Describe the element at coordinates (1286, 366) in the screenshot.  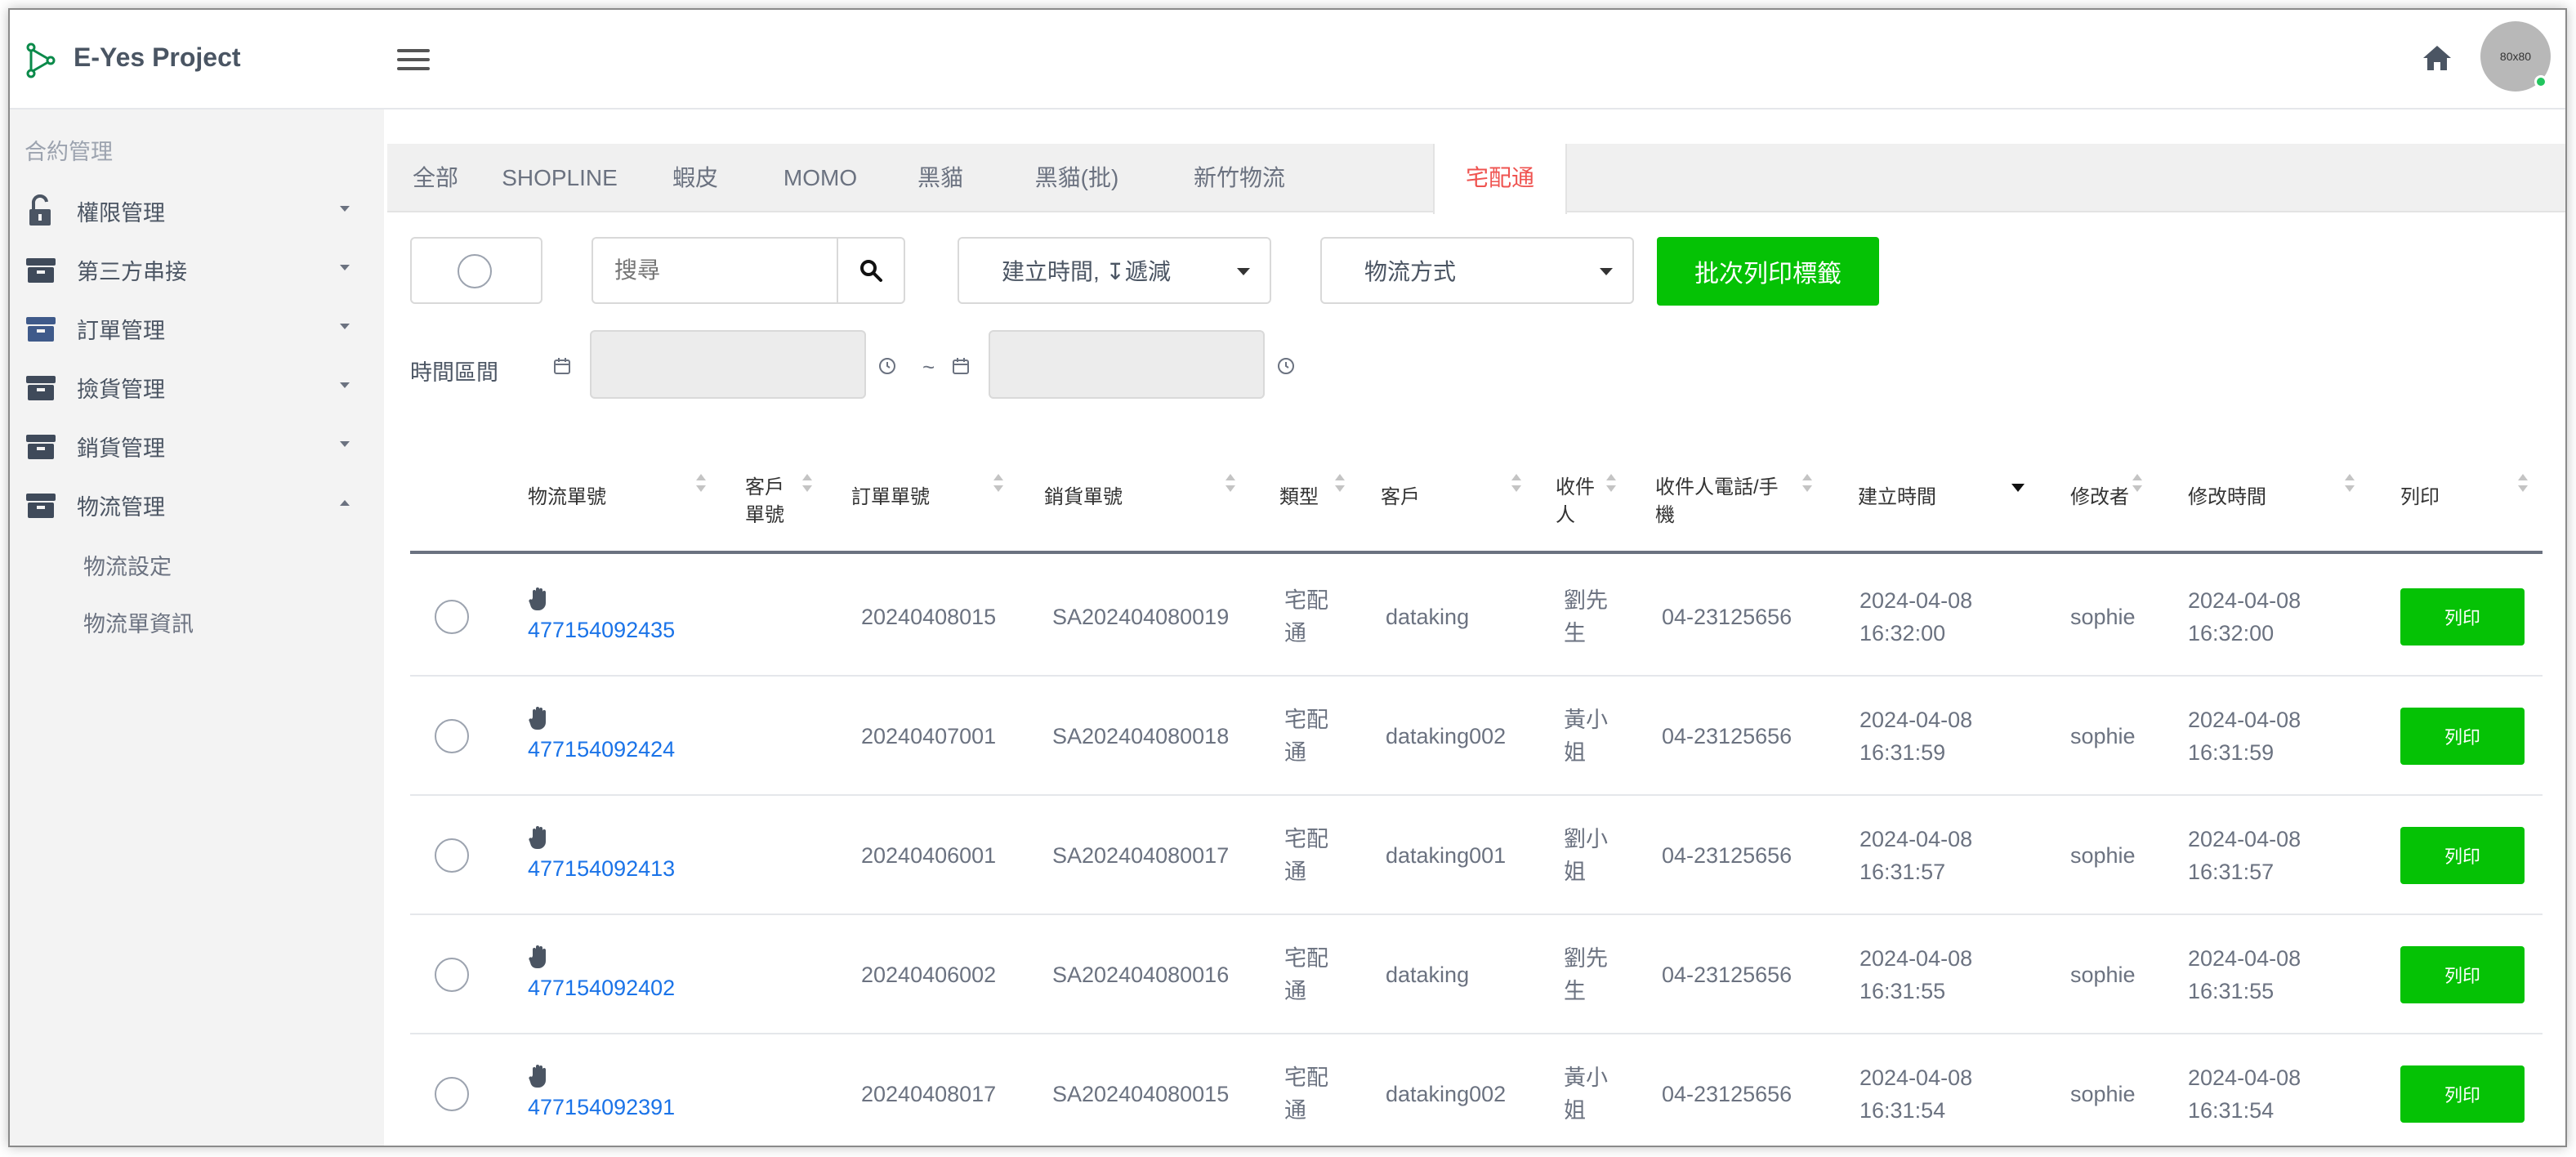
I see `clock-icon` at that location.